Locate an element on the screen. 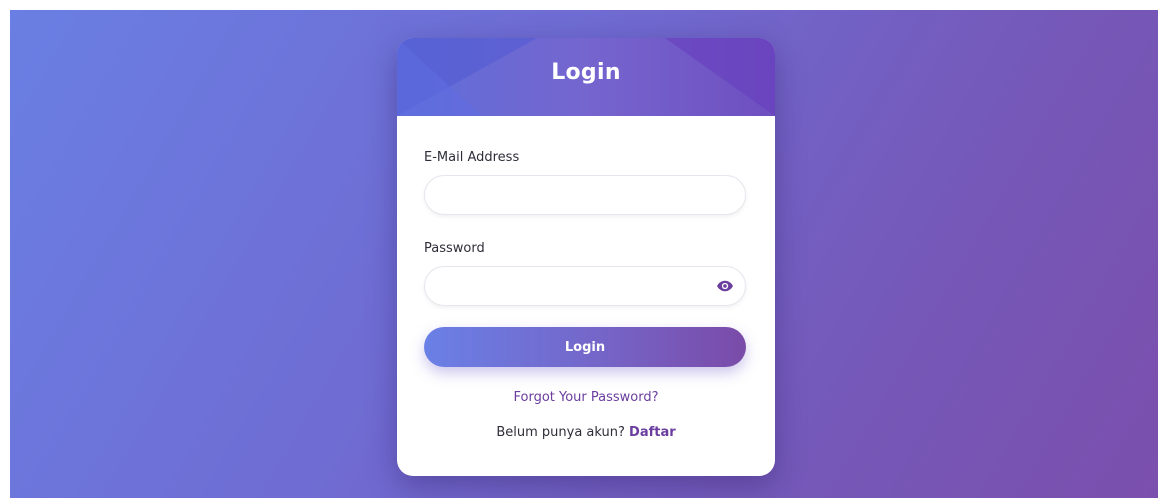 The width and height of the screenshot is (1169, 498). login-button: Login is located at coordinates (585, 347).